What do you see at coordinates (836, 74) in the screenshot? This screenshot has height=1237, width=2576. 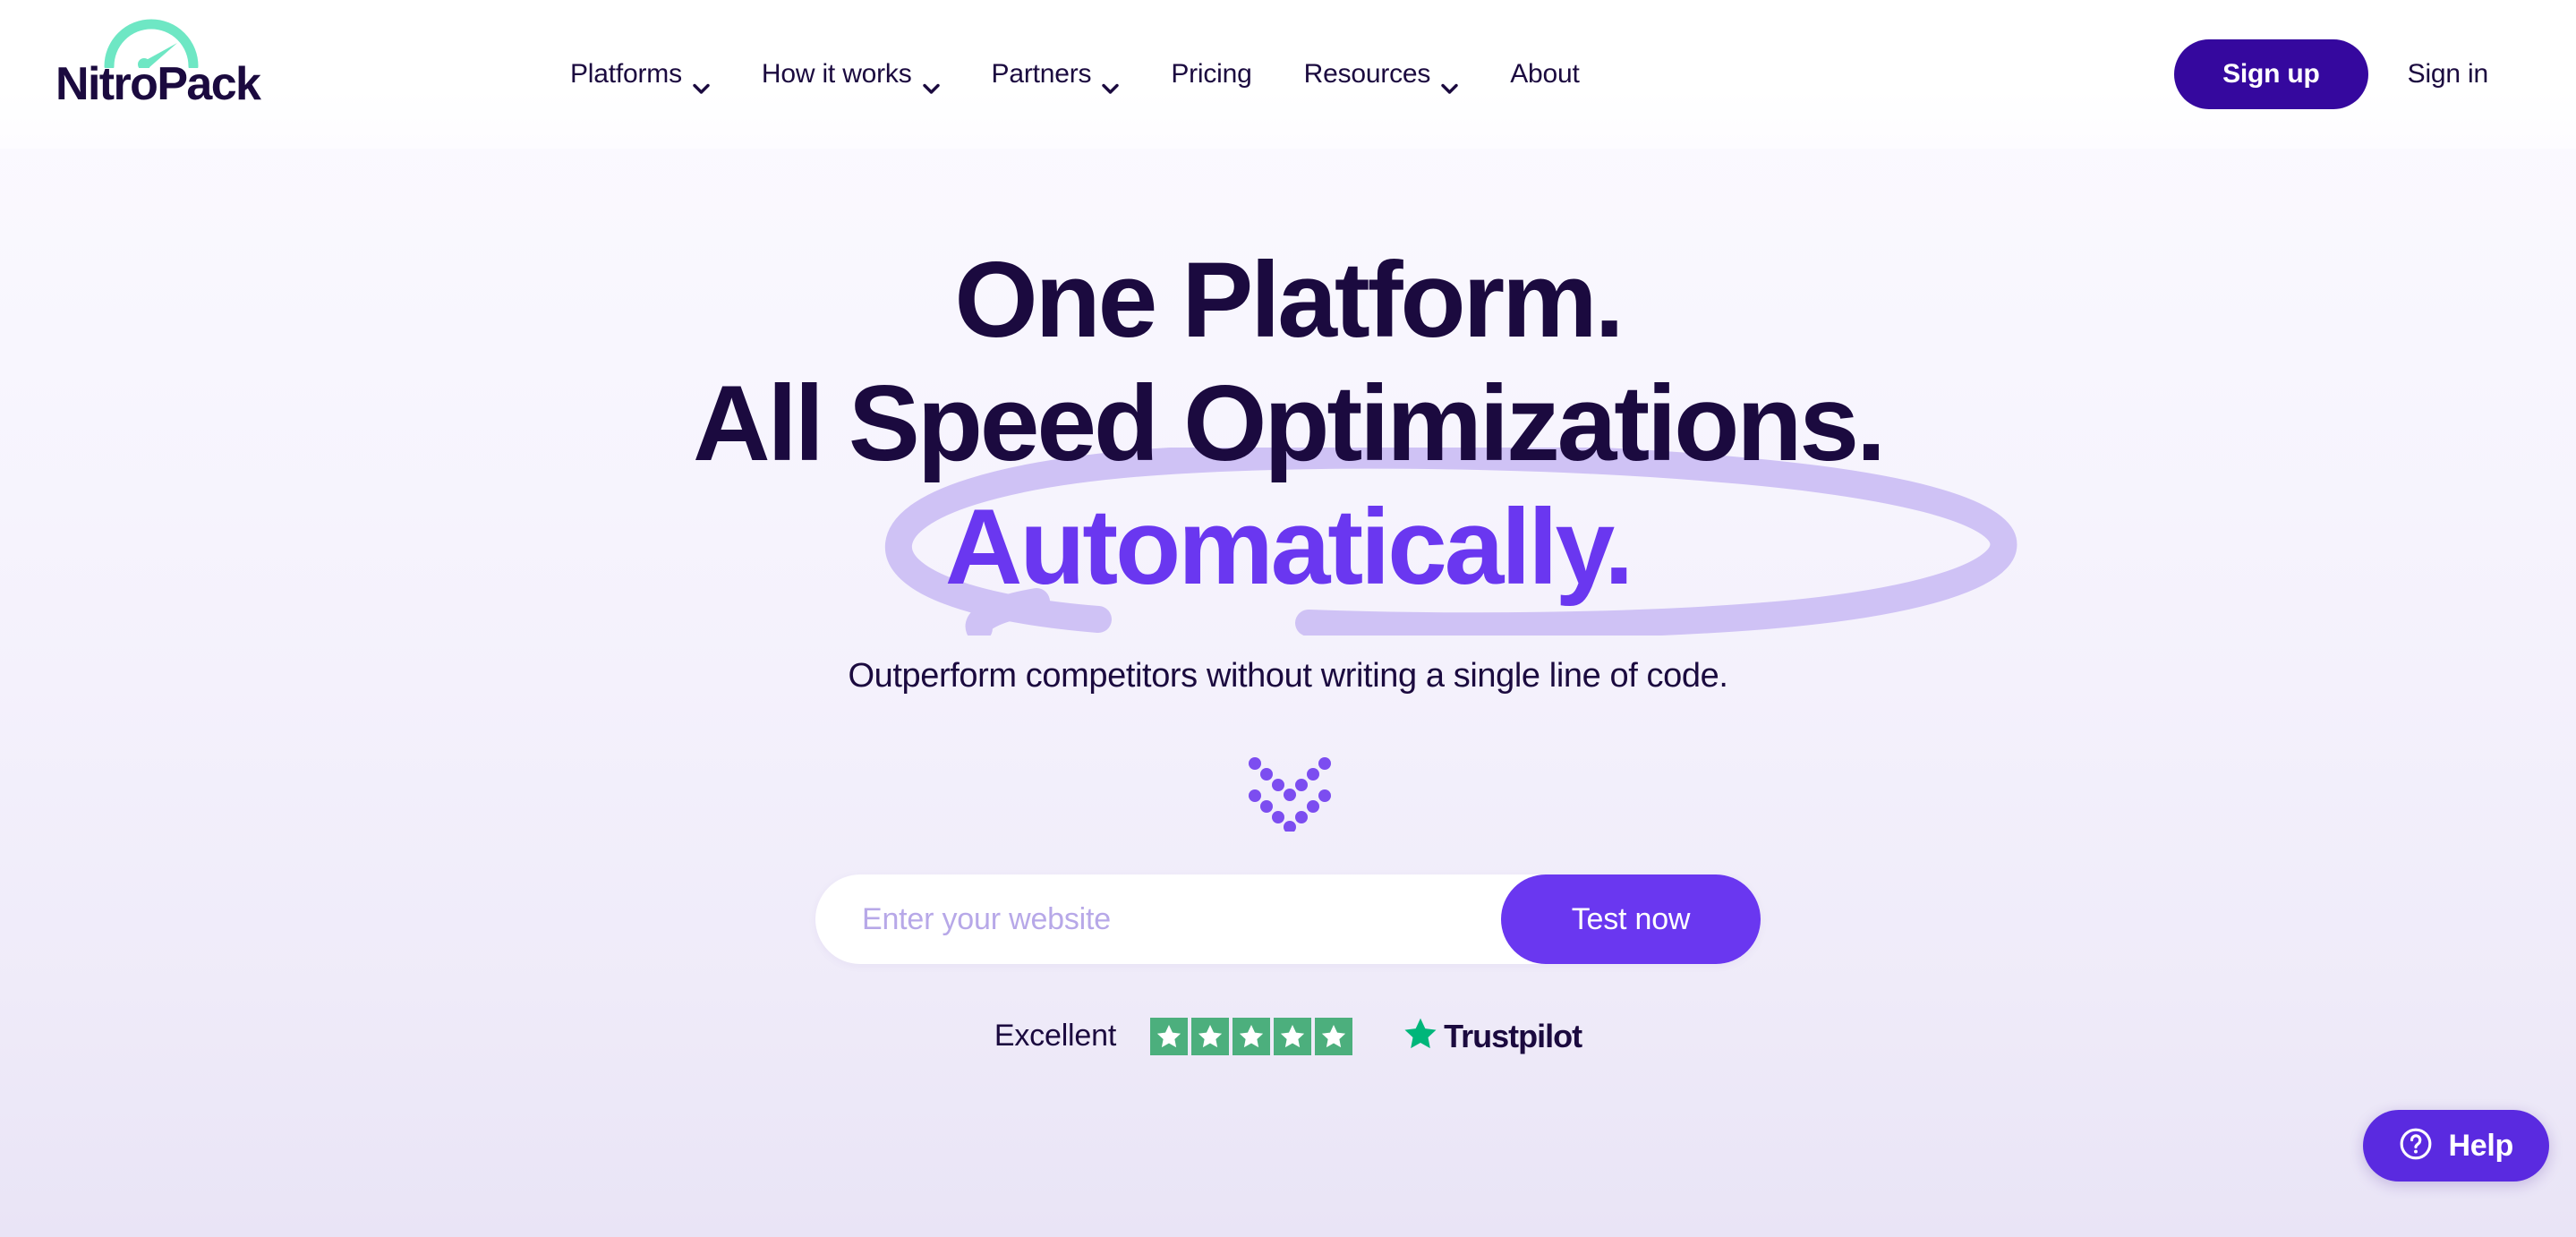 I see `nav-label: How it works` at bounding box center [836, 74].